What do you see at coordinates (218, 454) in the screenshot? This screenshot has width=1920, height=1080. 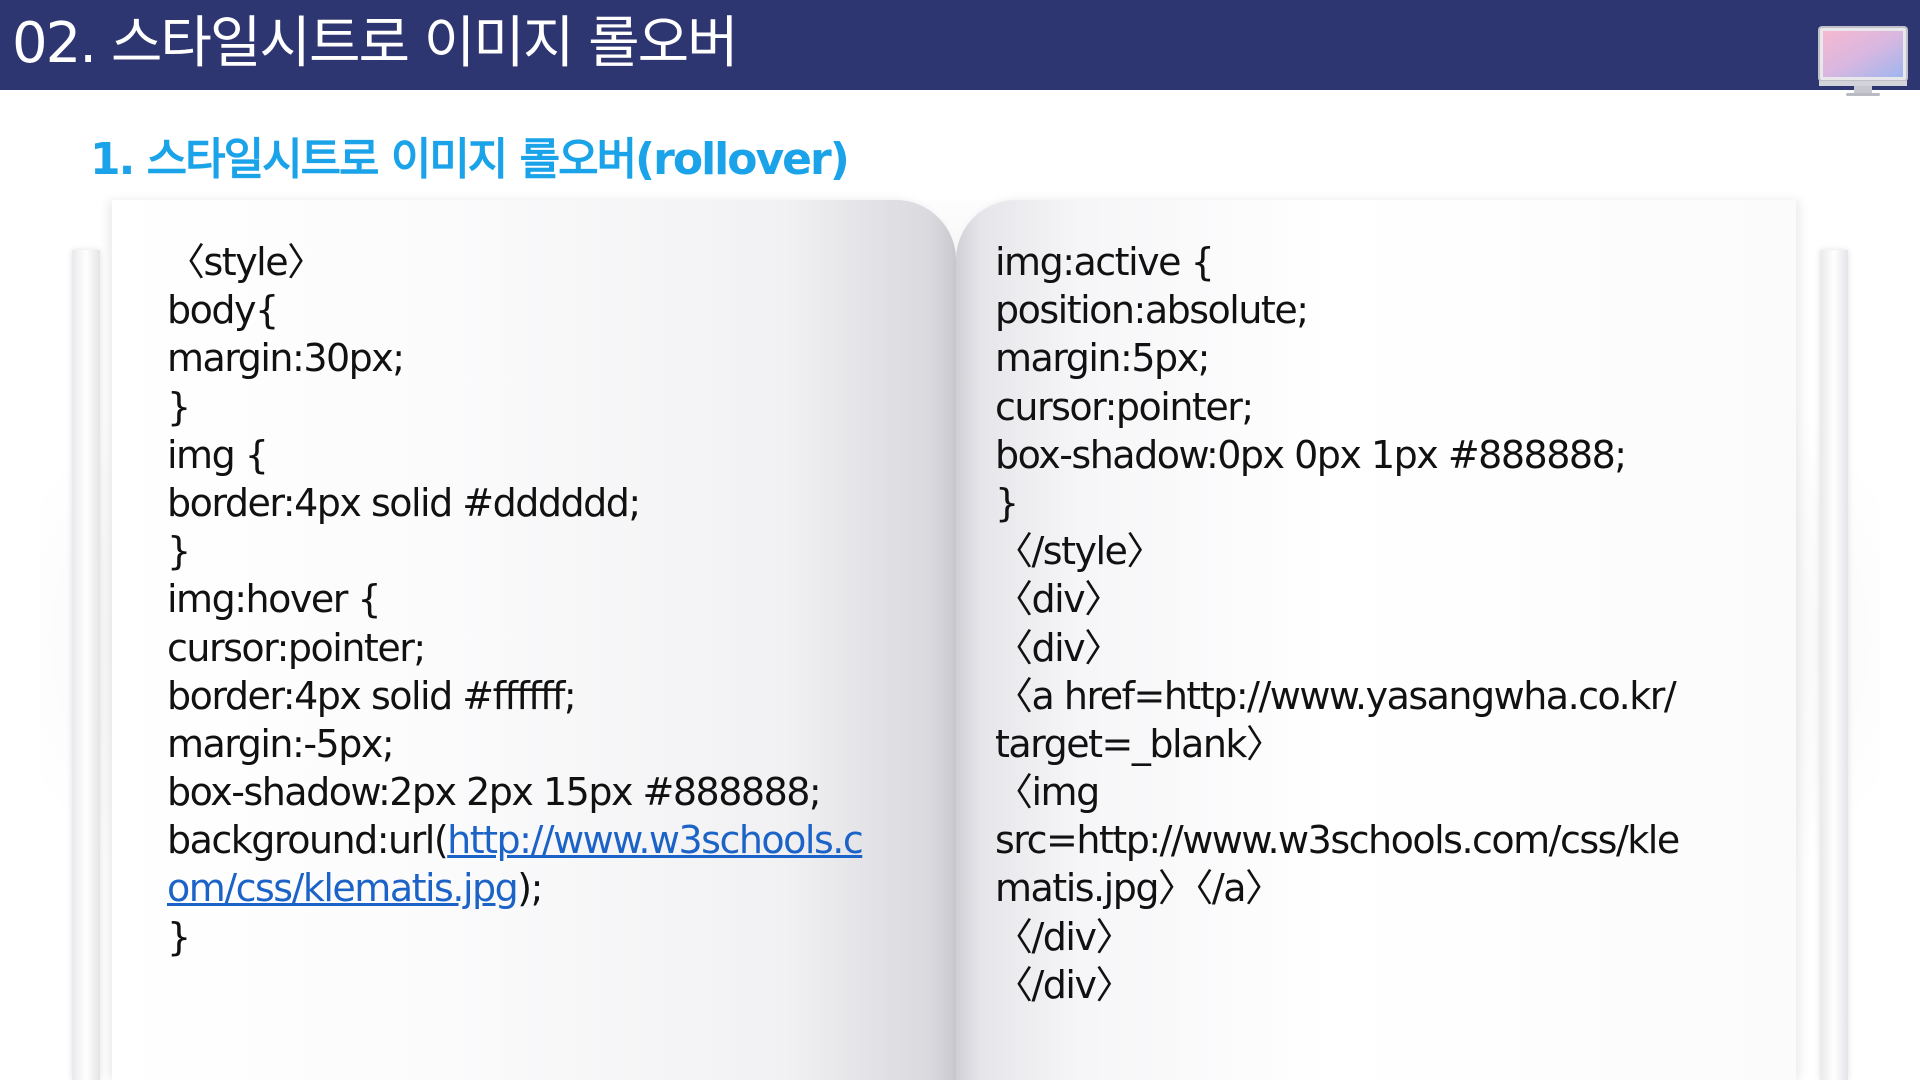 I see `code-line: img {` at bounding box center [218, 454].